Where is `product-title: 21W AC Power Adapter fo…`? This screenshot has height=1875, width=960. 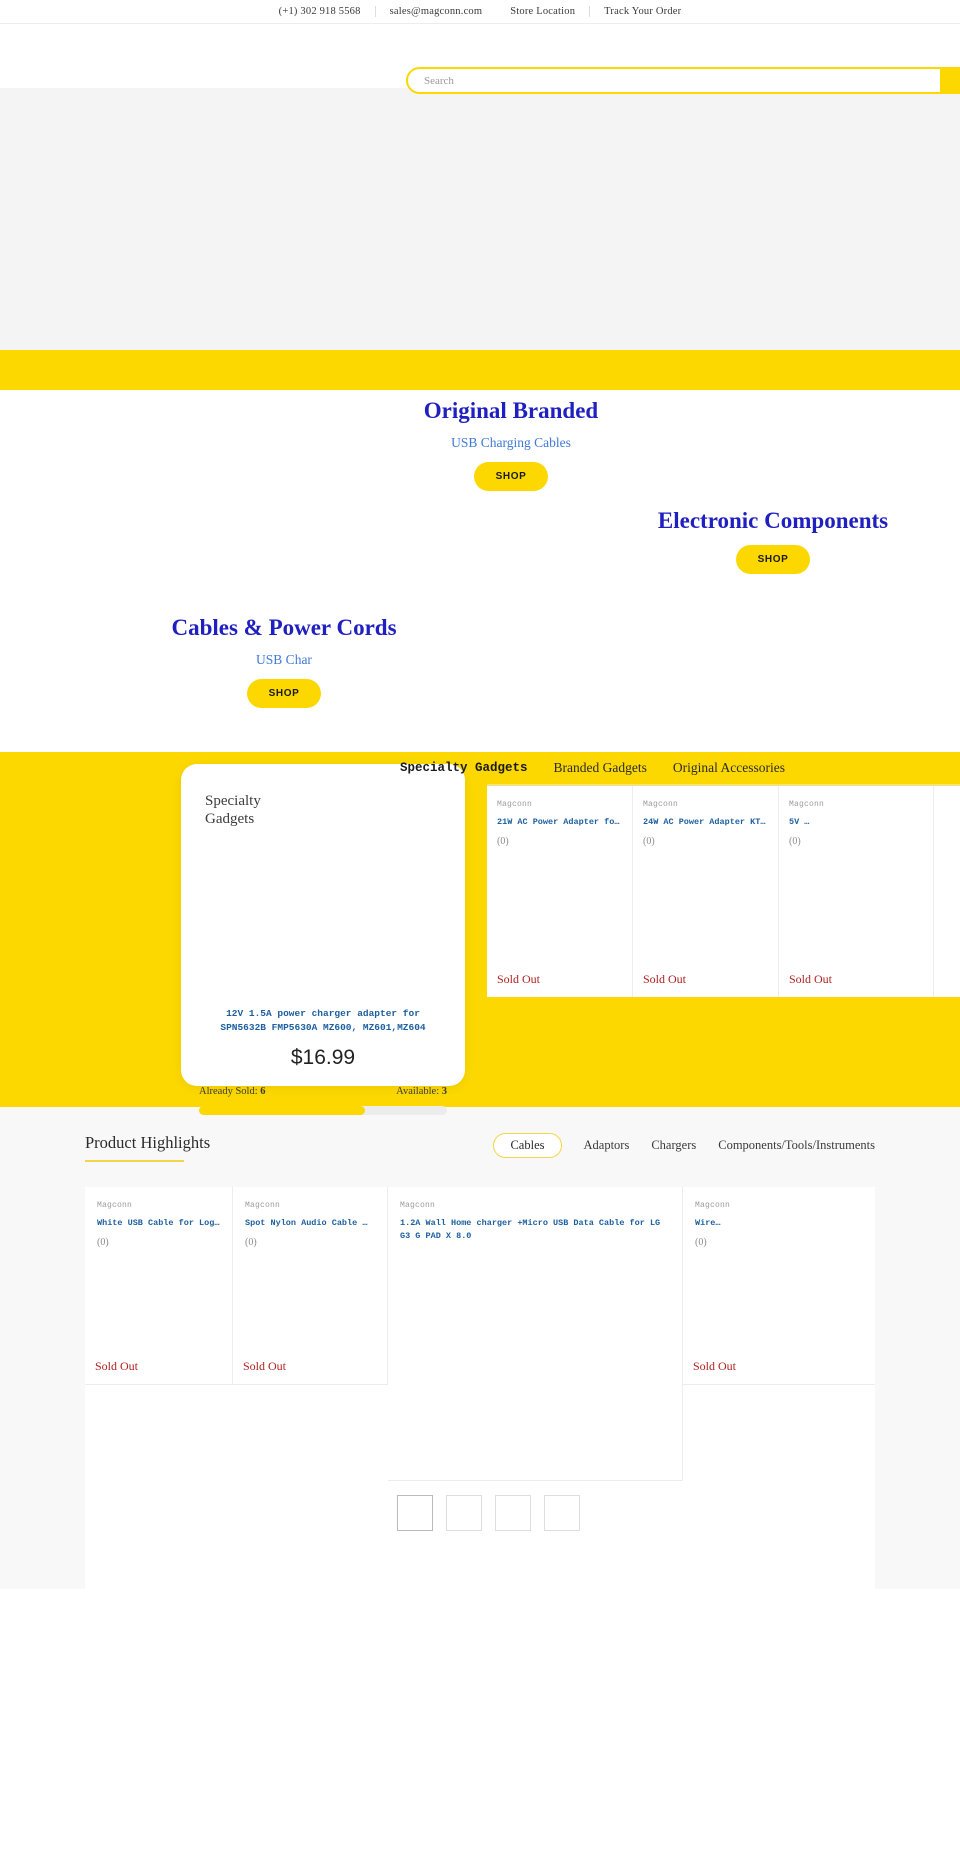
product-title: 21W AC Power Adapter fo… is located at coordinates (559, 822).